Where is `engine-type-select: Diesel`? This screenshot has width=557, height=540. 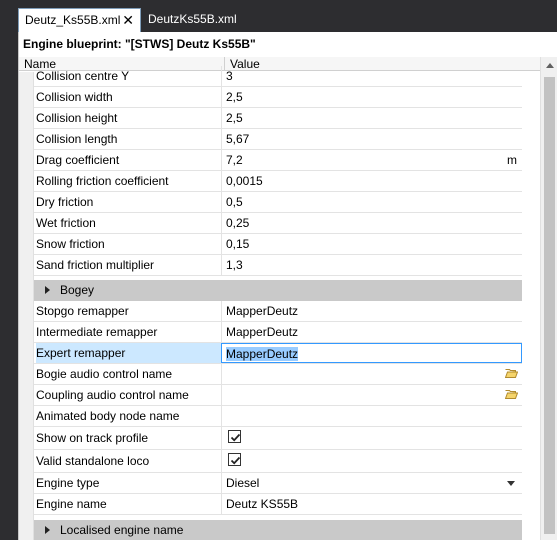
engine-type-select: Diesel is located at coordinates (371, 483).